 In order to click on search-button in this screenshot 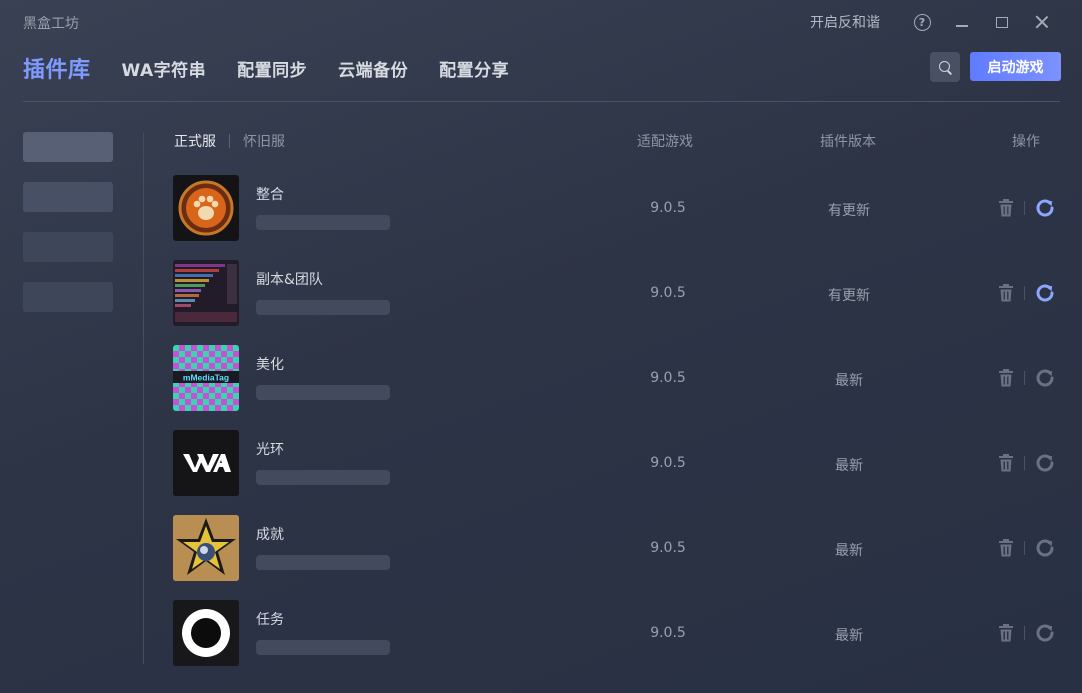, I will do `click(945, 67)`.